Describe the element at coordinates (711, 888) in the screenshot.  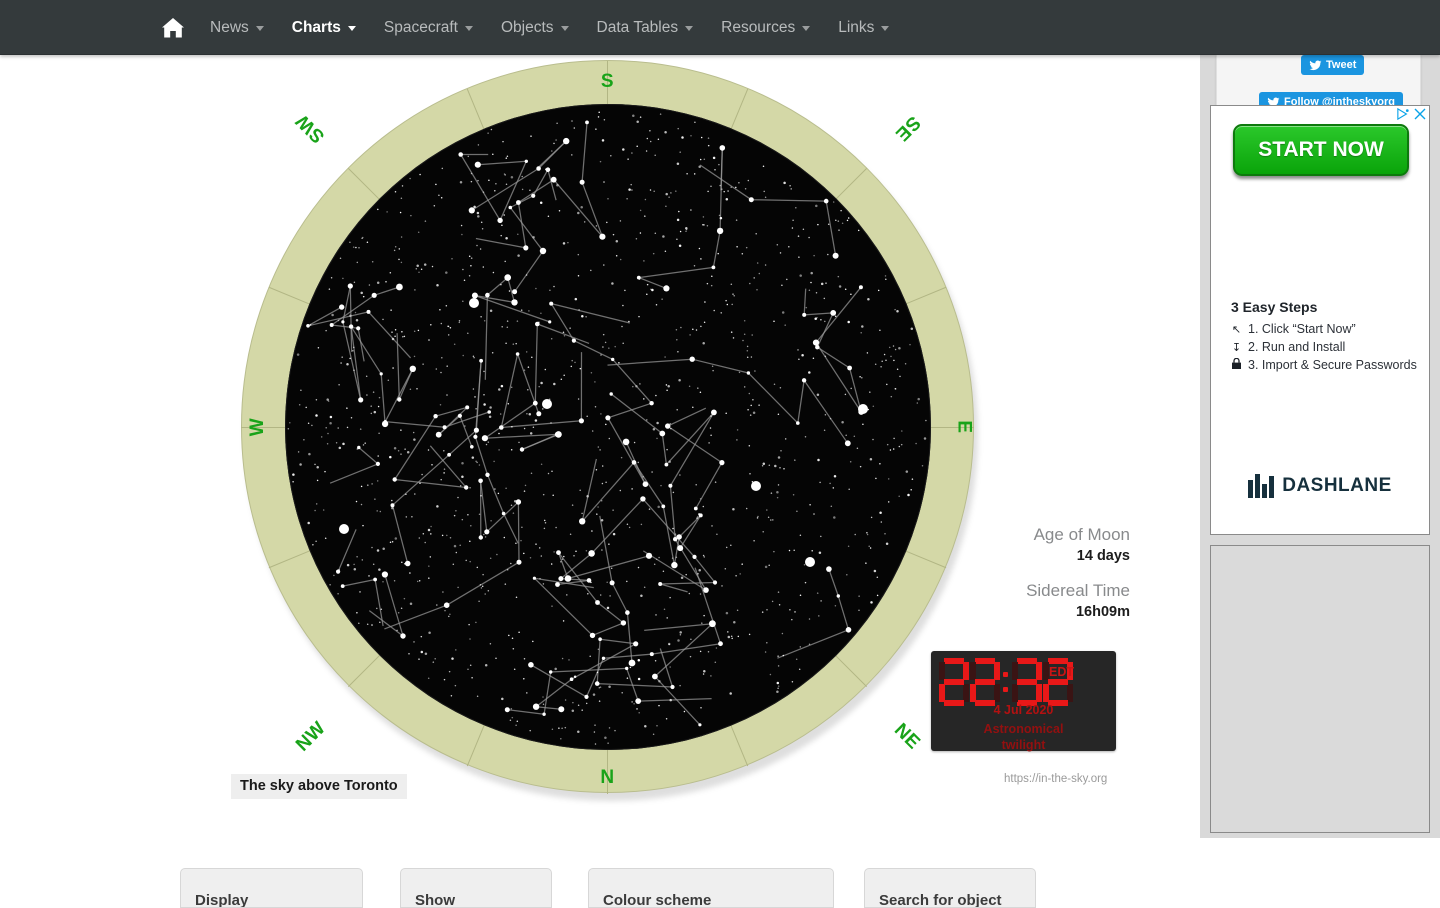
I see `panel-colour-scheme: Colour scheme` at that location.